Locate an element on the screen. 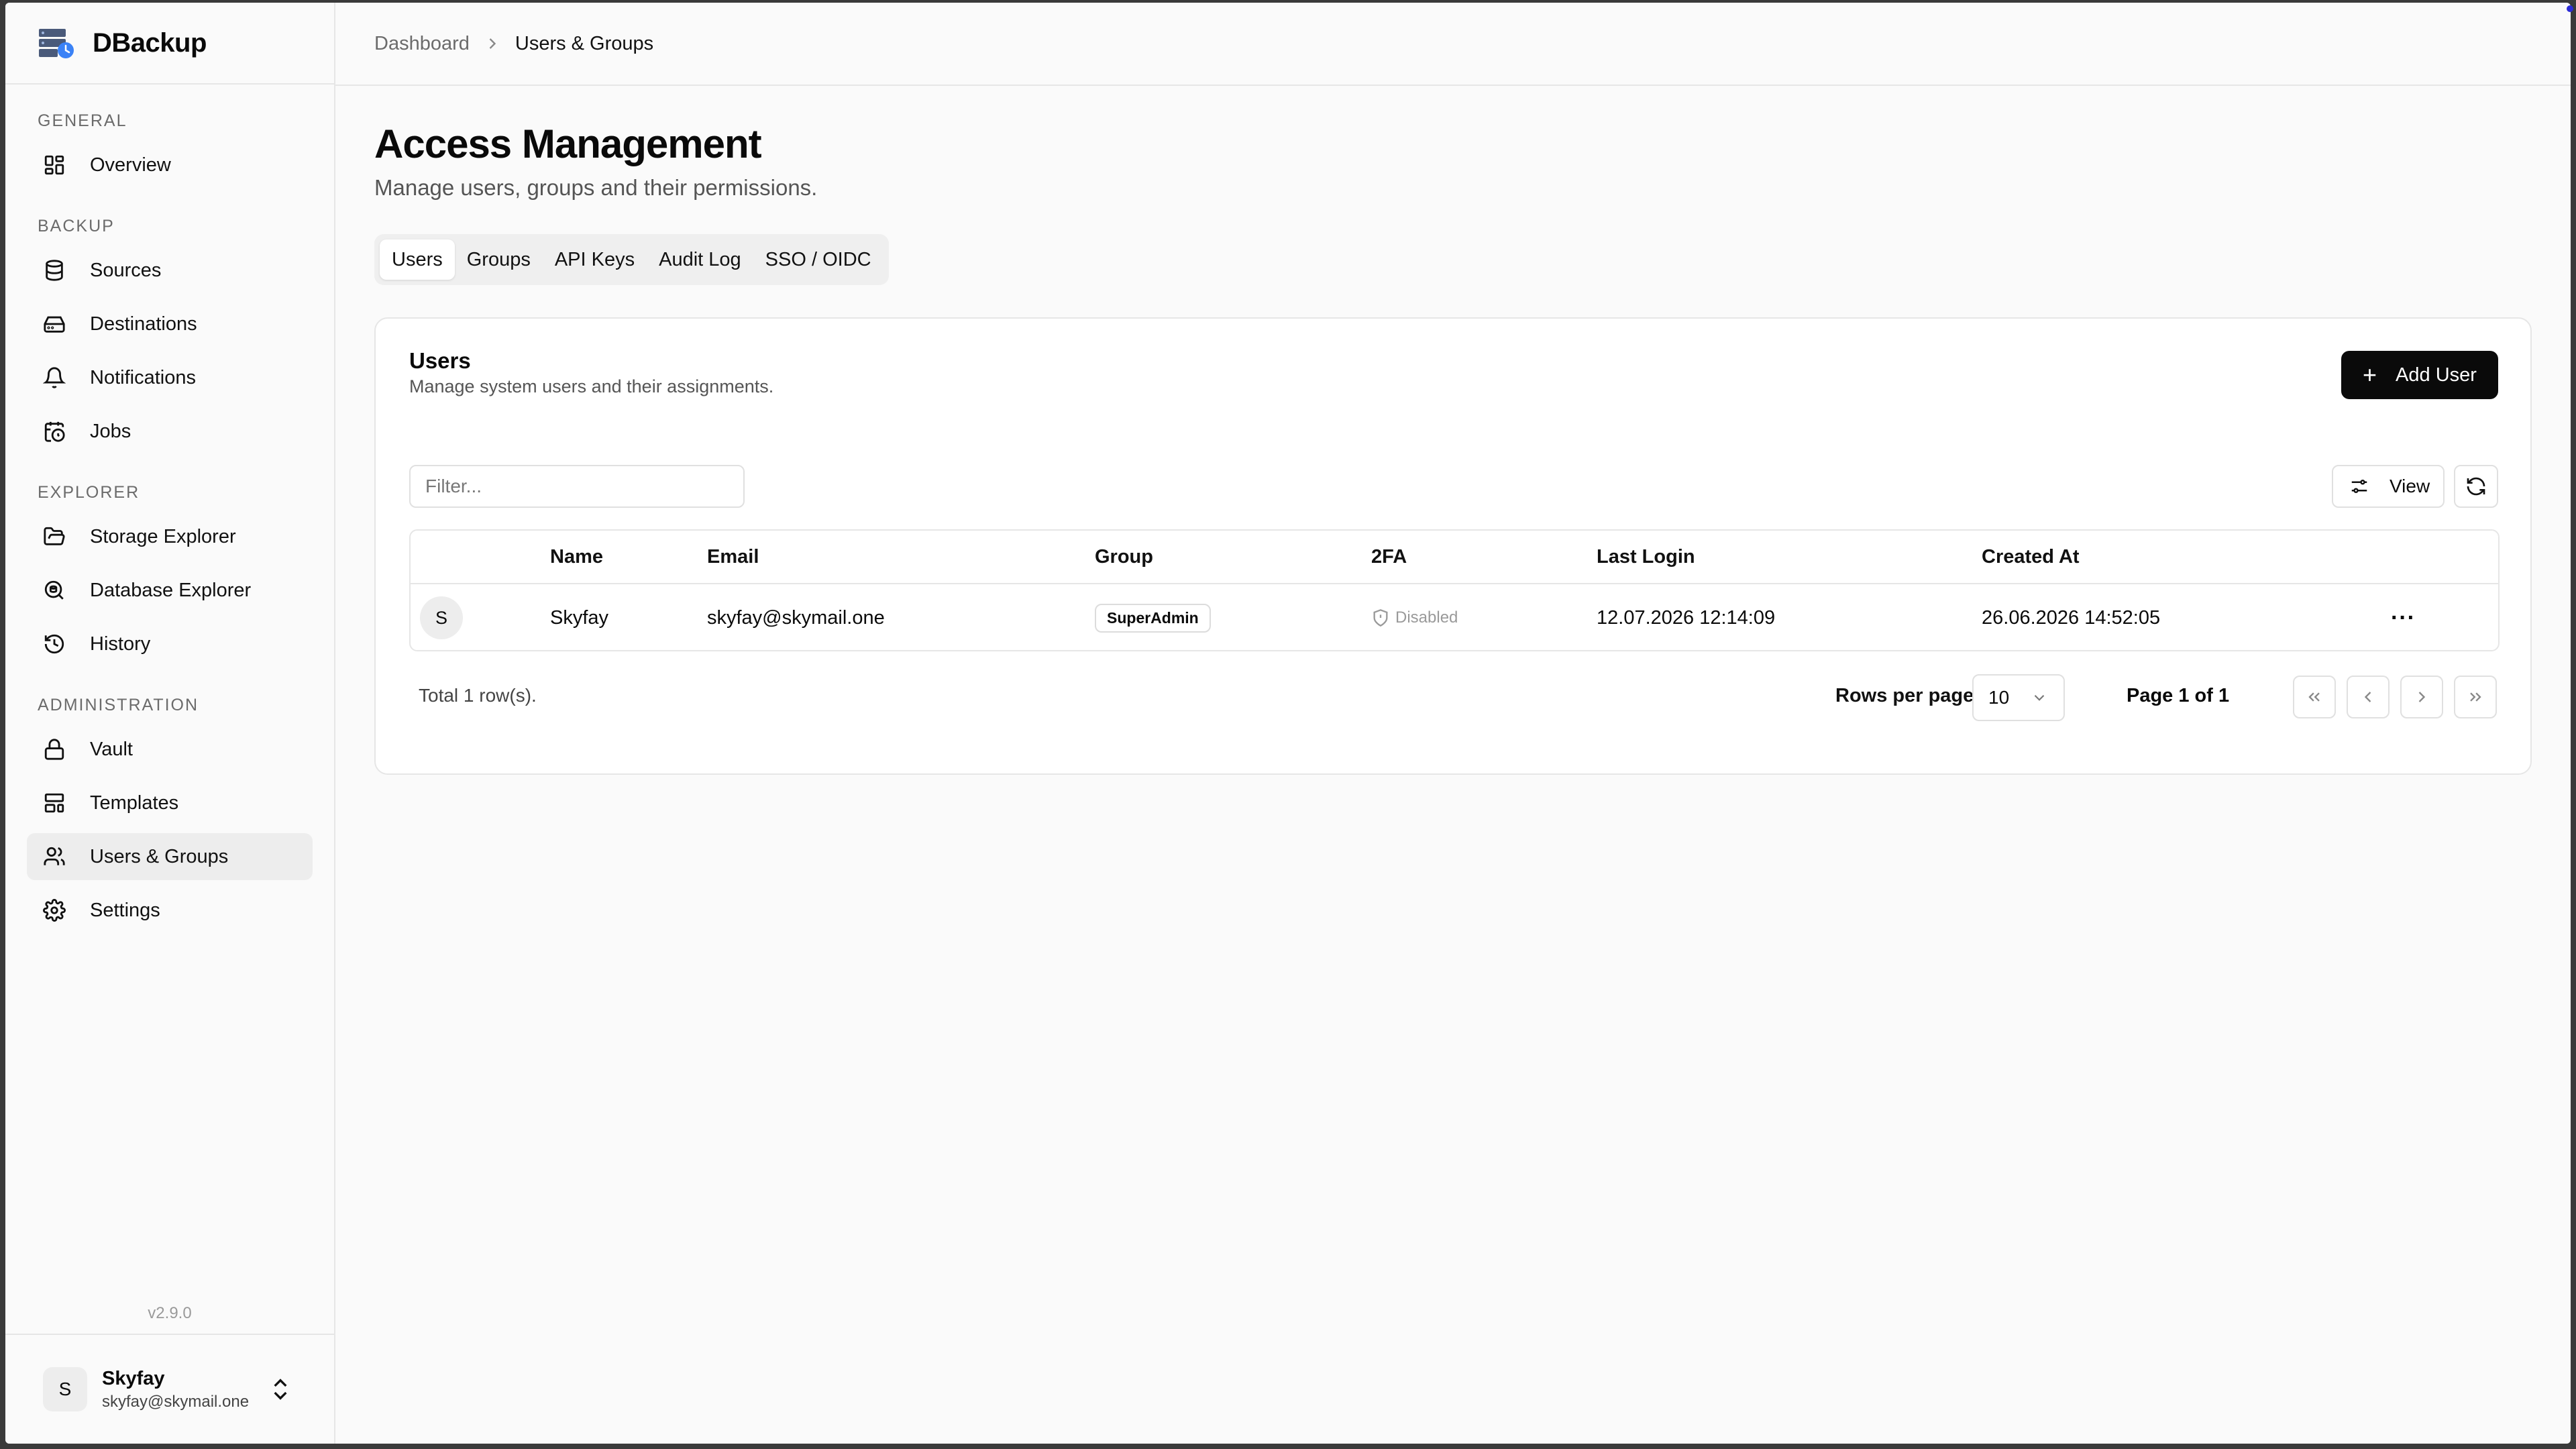  rows-per-page-select: 10 is located at coordinates (2018, 697).